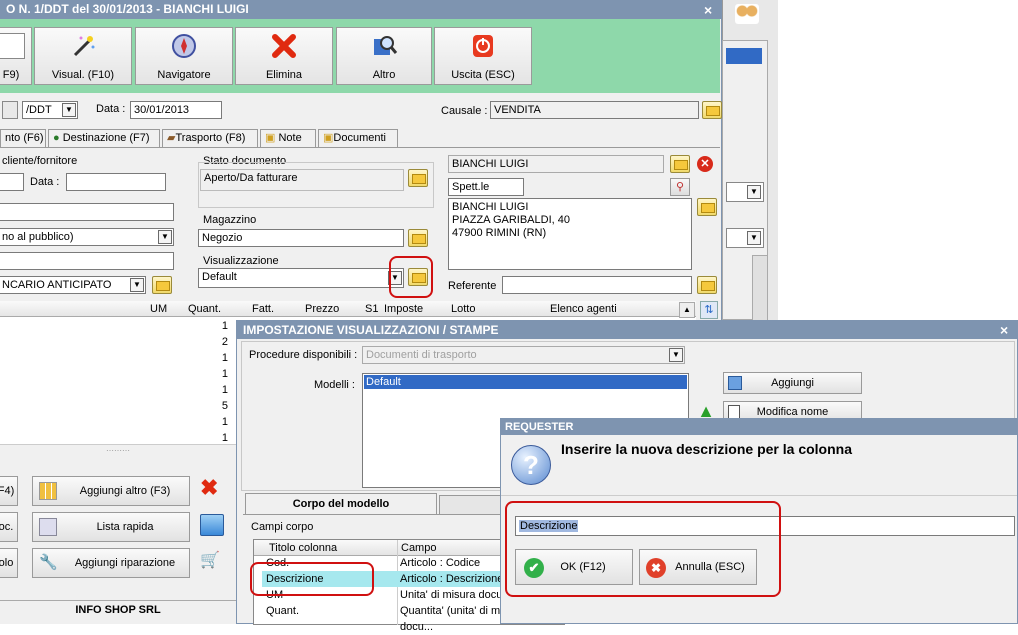 The width and height of the screenshot is (1018, 635). Describe the element at coordinates (499, 233) in the screenshot. I see `indirizzo-line-3: 47900 RIMINI (RN)` at that location.